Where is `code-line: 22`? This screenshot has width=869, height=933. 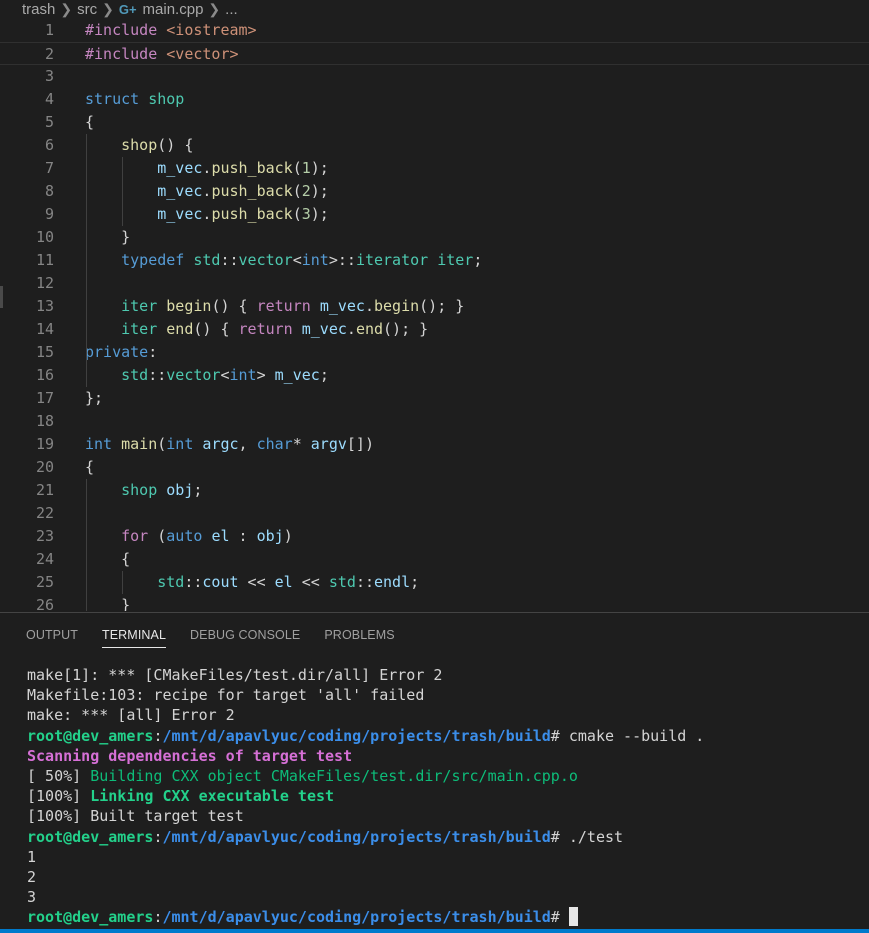
code-line: 22 is located at coordinates (434, 513).